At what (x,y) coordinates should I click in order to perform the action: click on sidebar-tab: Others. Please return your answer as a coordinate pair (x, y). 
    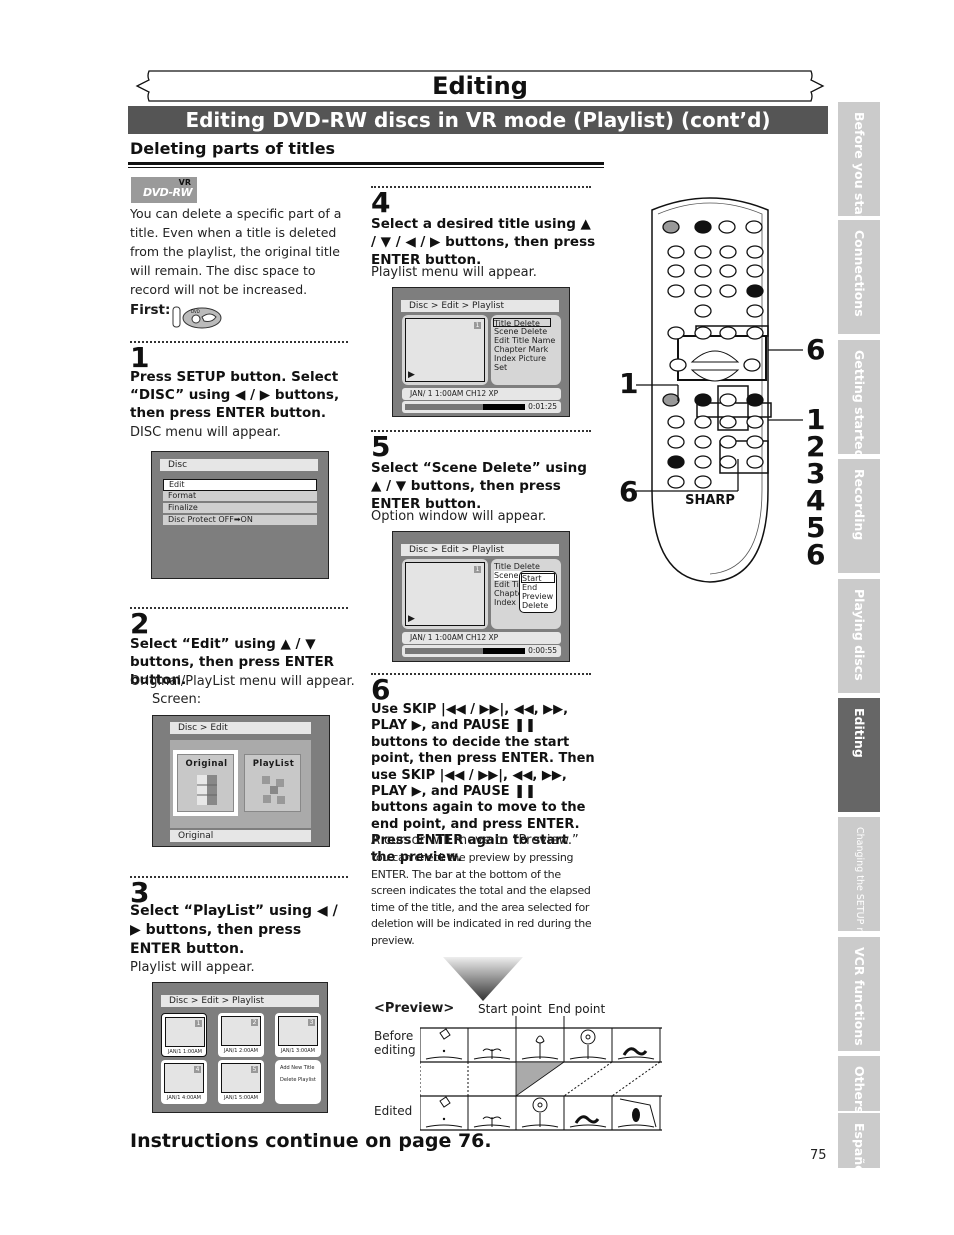
    Looking at the image, I should click on (859, 1083).